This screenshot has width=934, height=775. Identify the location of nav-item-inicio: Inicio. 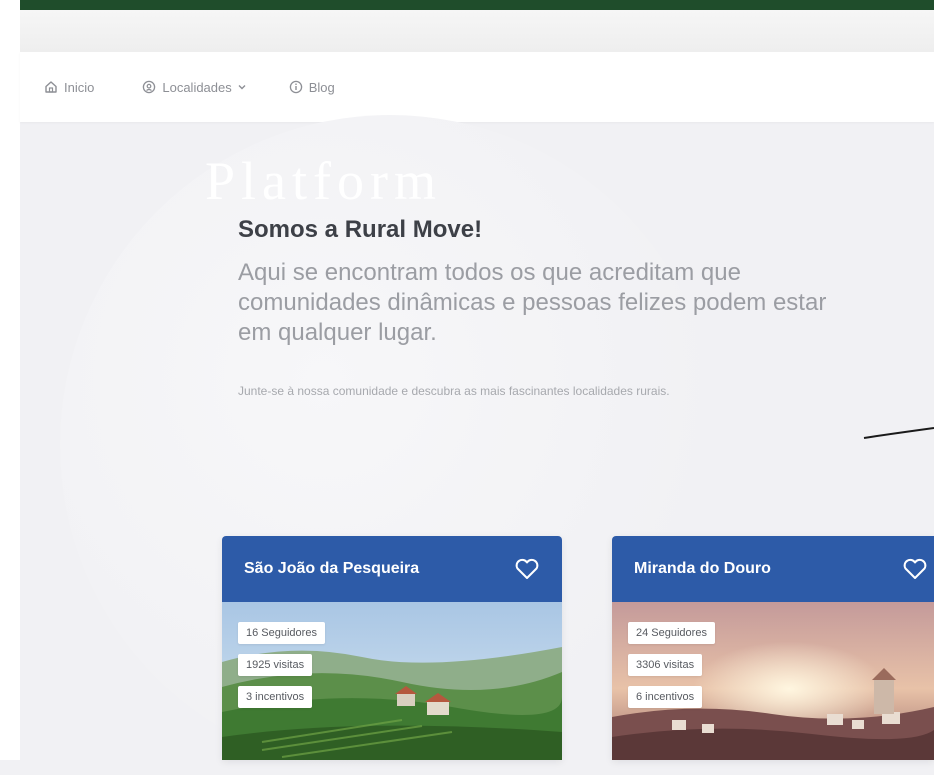
(69, 87).